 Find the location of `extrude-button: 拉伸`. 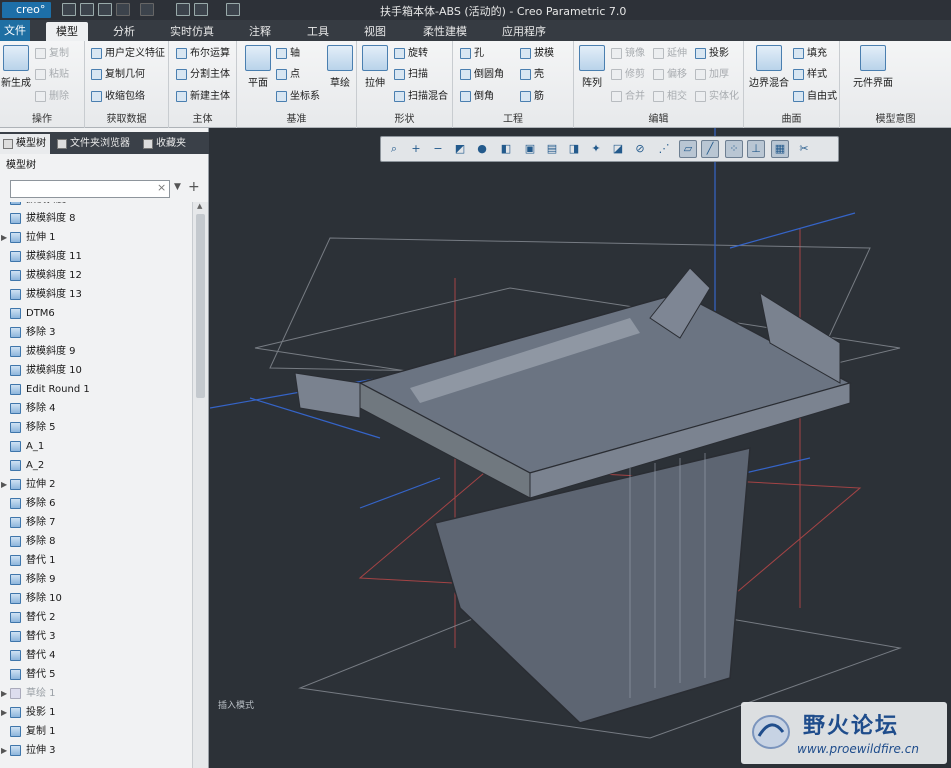

extrude-button: 拉伸 is located at coordinates (375, 67).